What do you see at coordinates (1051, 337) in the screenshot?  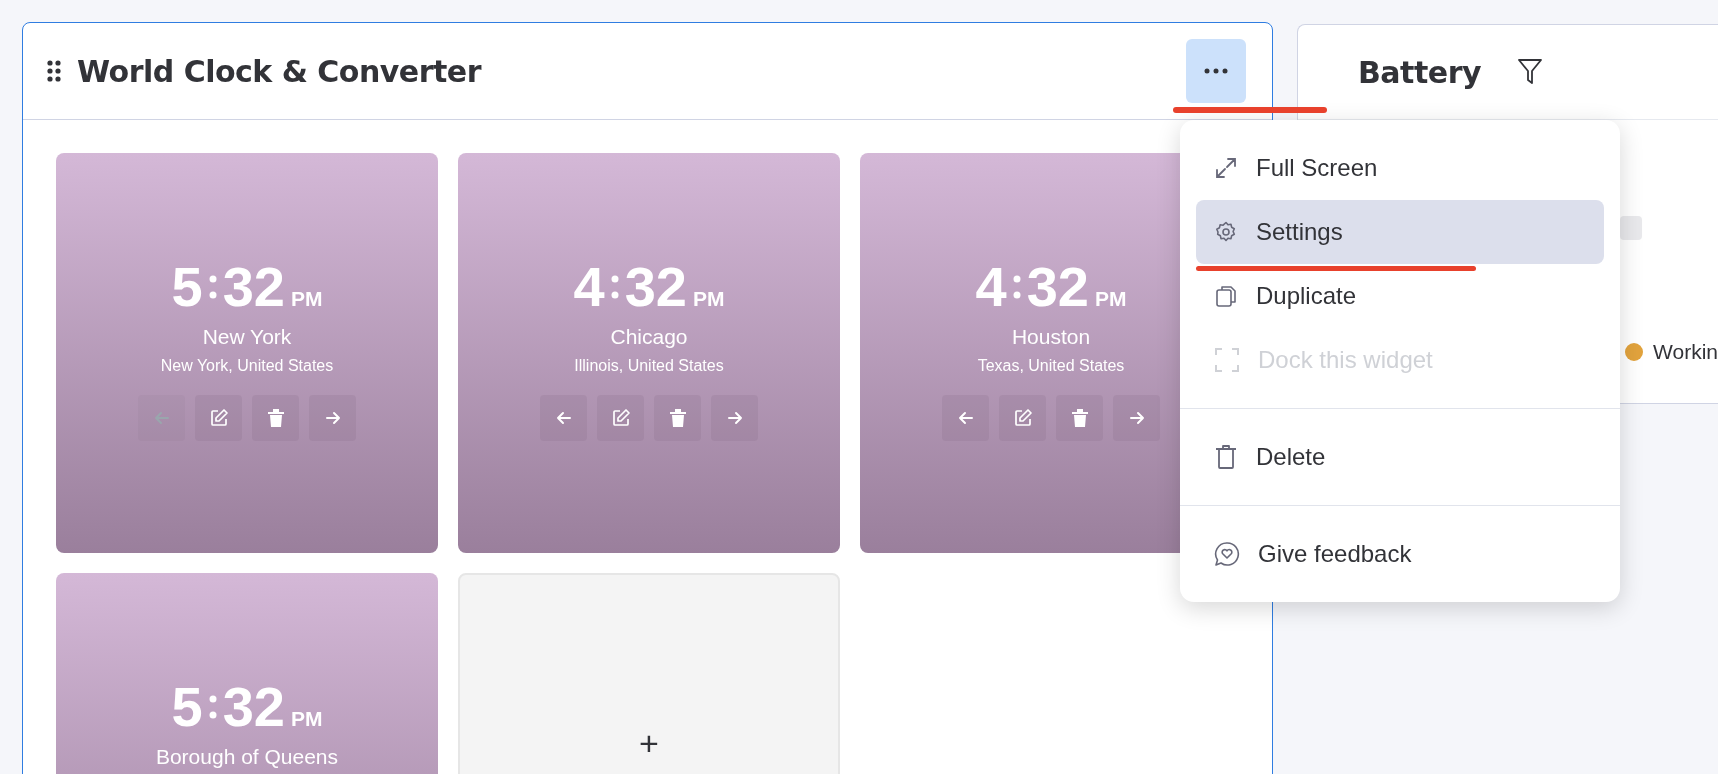 I see `city-name: Houston` at bounding box center [1051, 337].